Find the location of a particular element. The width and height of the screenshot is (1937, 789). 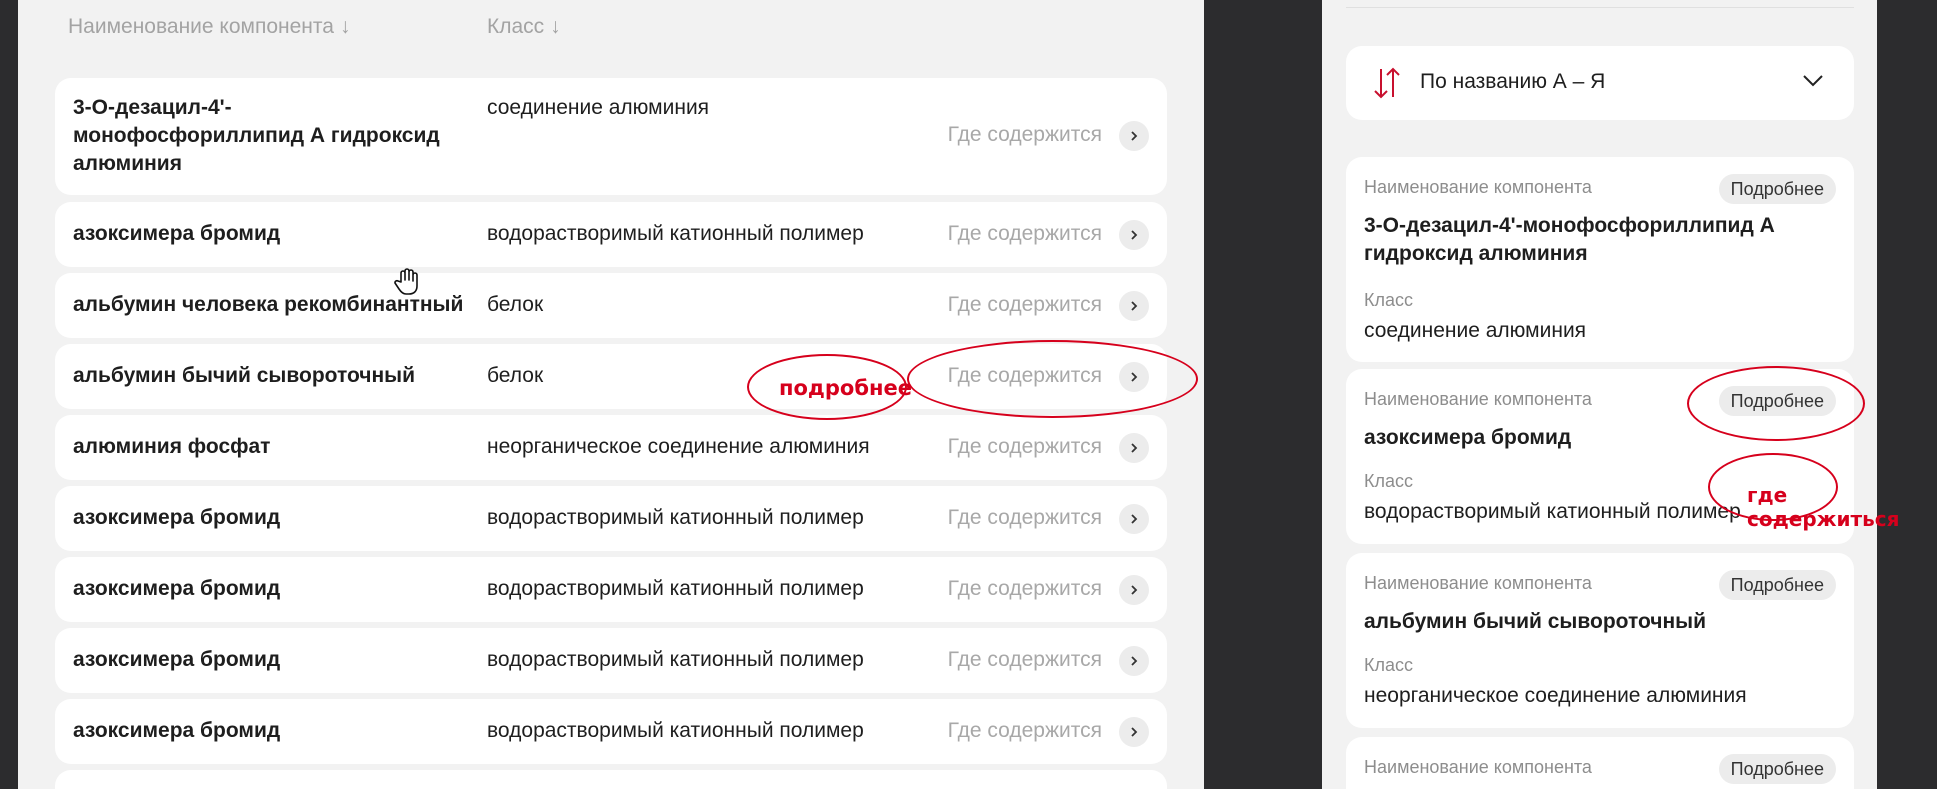

annotation-note-where: где содержиться is located at coordinates (1823, 507).